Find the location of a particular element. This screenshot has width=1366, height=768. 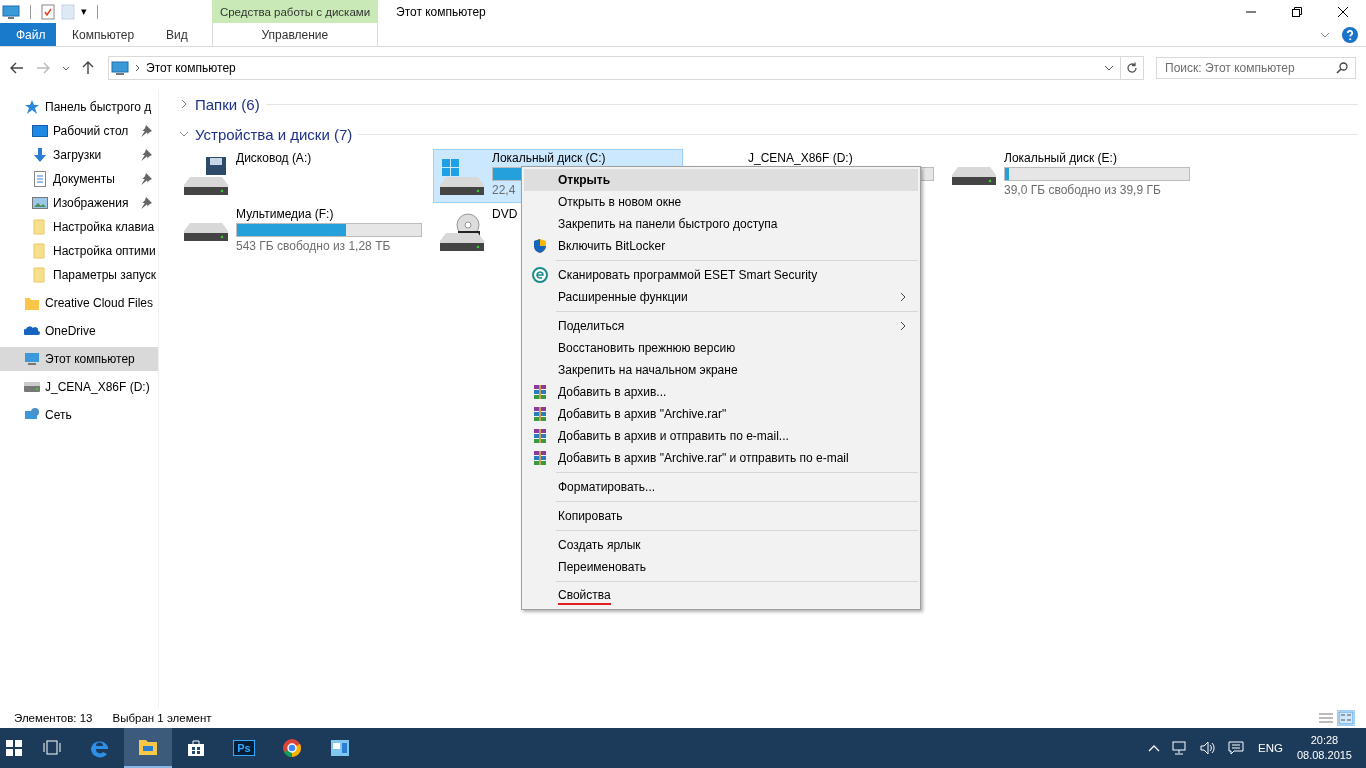

free-space-text: 22,4 is located at coordinates (504, 190).